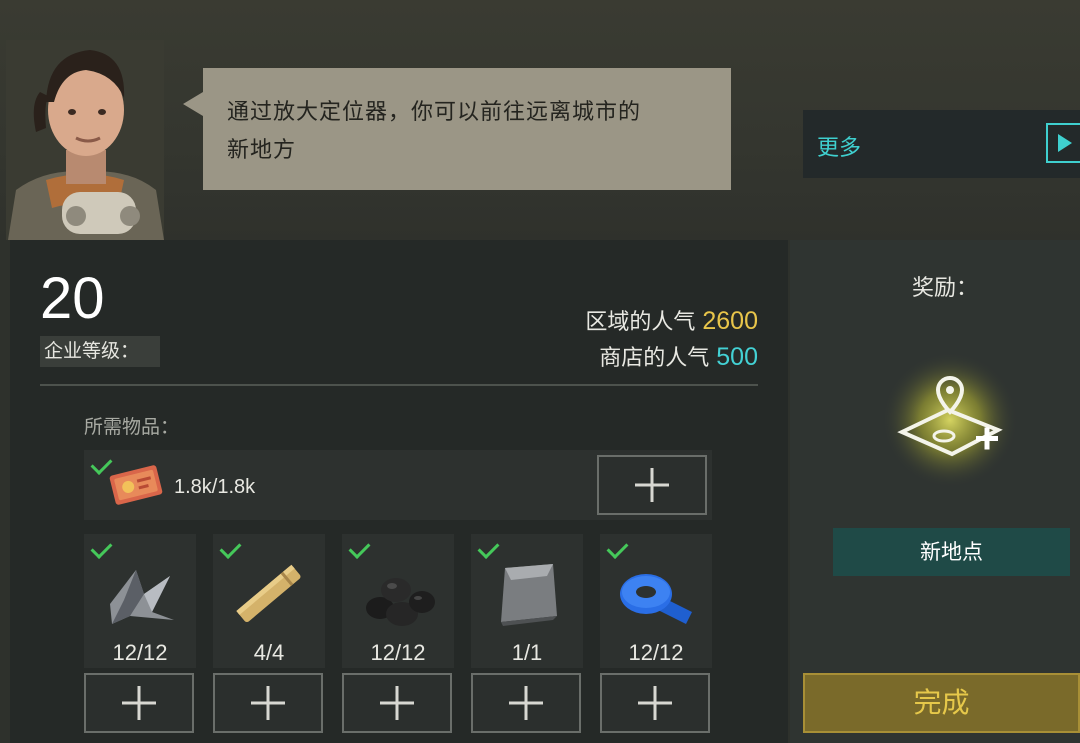  Describe the element at coordinates (399, 385) in the screenshot. I see `divider` at that location.